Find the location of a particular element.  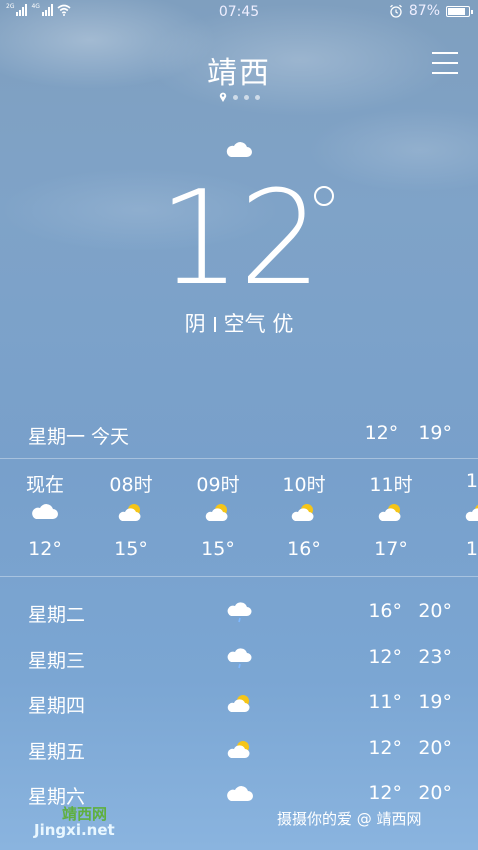

current-condition: 阴空气 优 is located at coordinates (239, 323).